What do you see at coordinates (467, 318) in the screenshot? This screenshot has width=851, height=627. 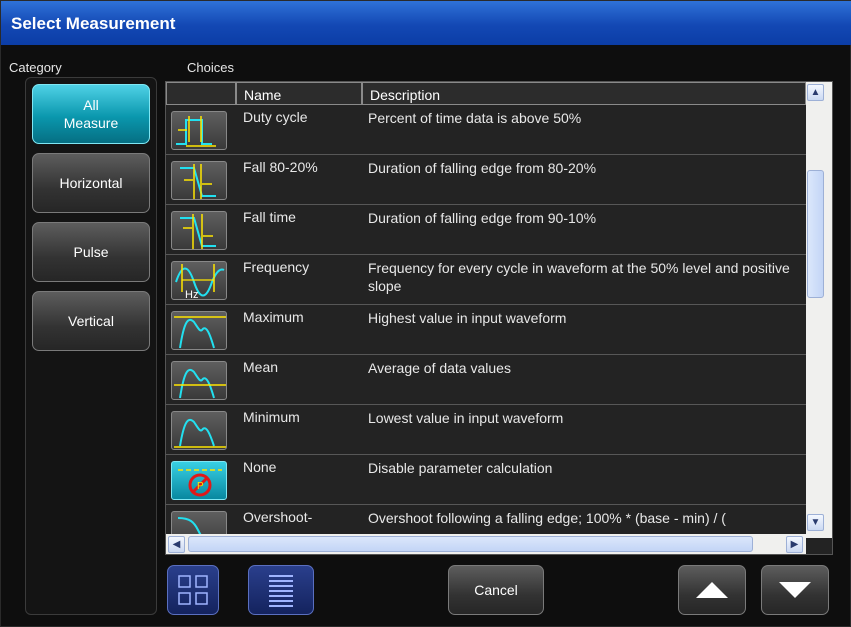 I see `measurement-description: Highest value in input waveform` at bounding box center [467, 318].